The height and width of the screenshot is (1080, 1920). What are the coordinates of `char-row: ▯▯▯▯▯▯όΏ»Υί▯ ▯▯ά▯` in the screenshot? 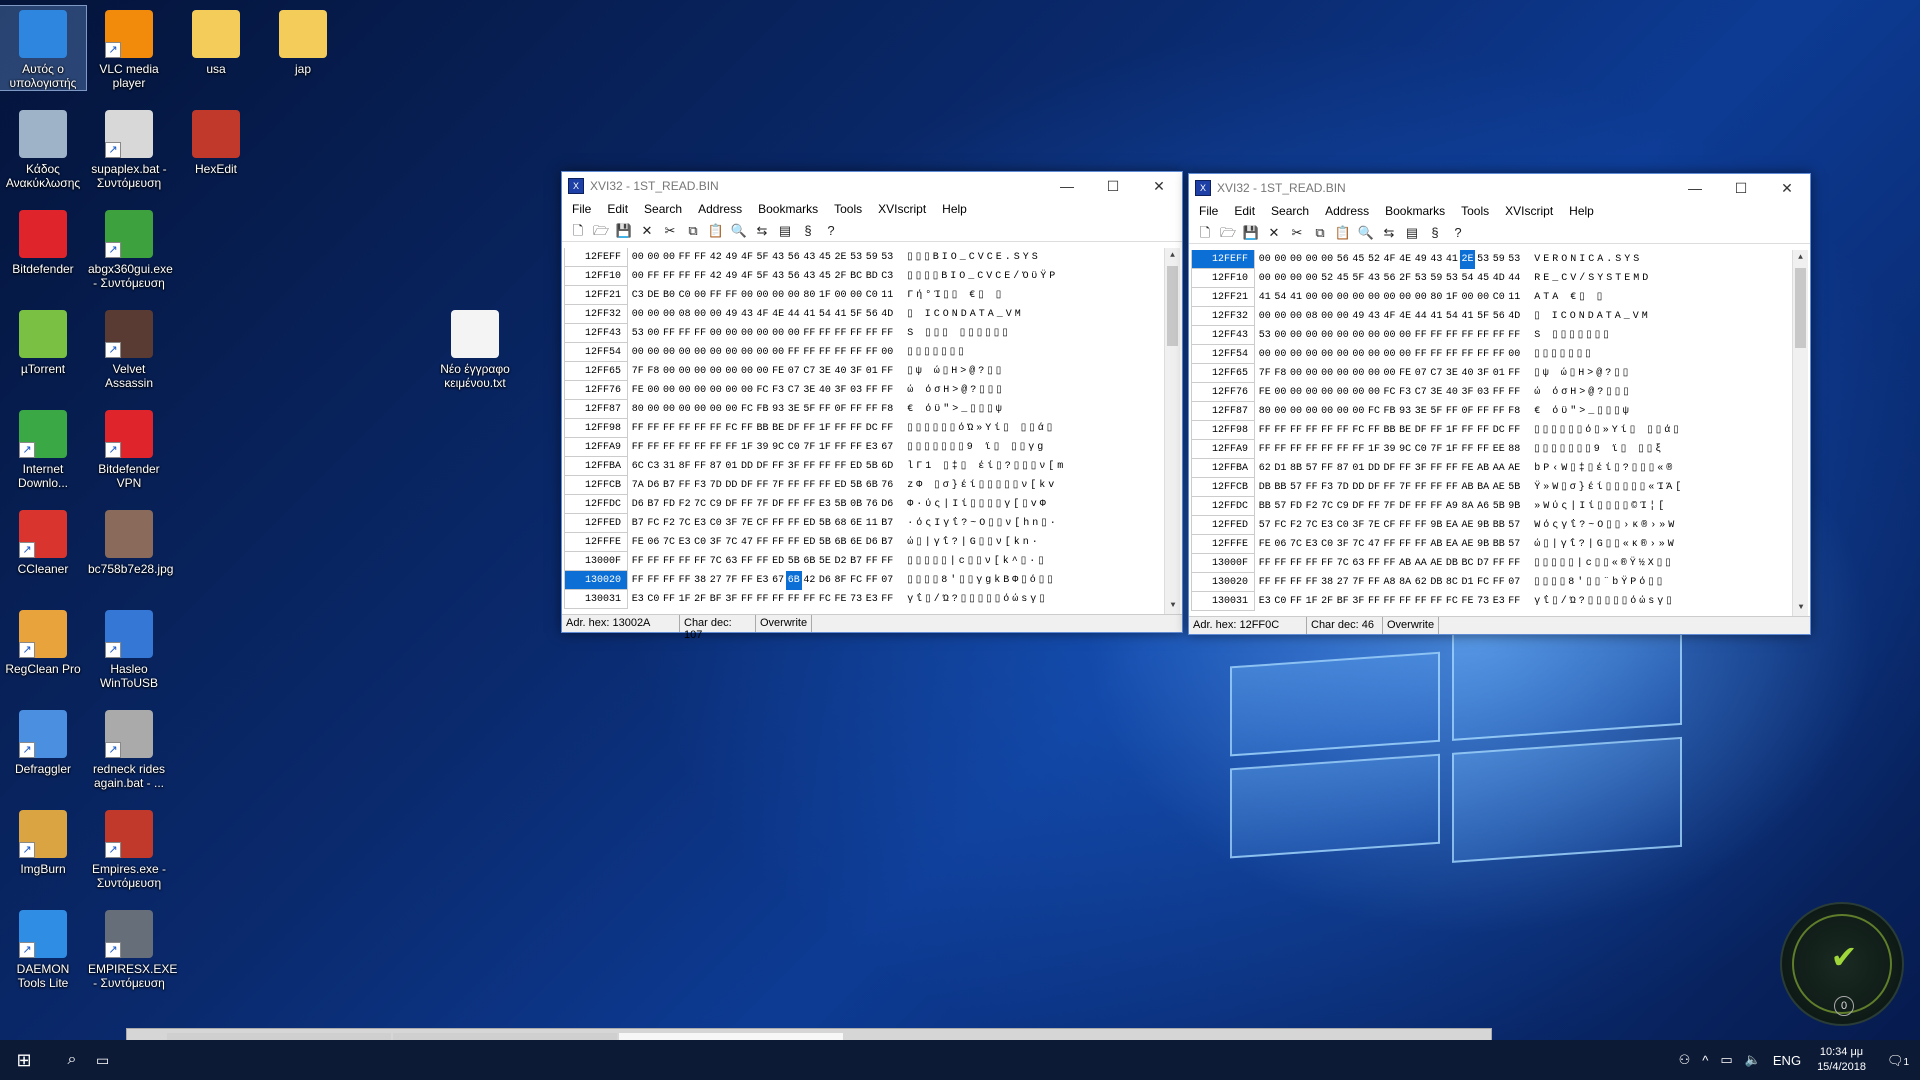 It's located at (1012, 428).